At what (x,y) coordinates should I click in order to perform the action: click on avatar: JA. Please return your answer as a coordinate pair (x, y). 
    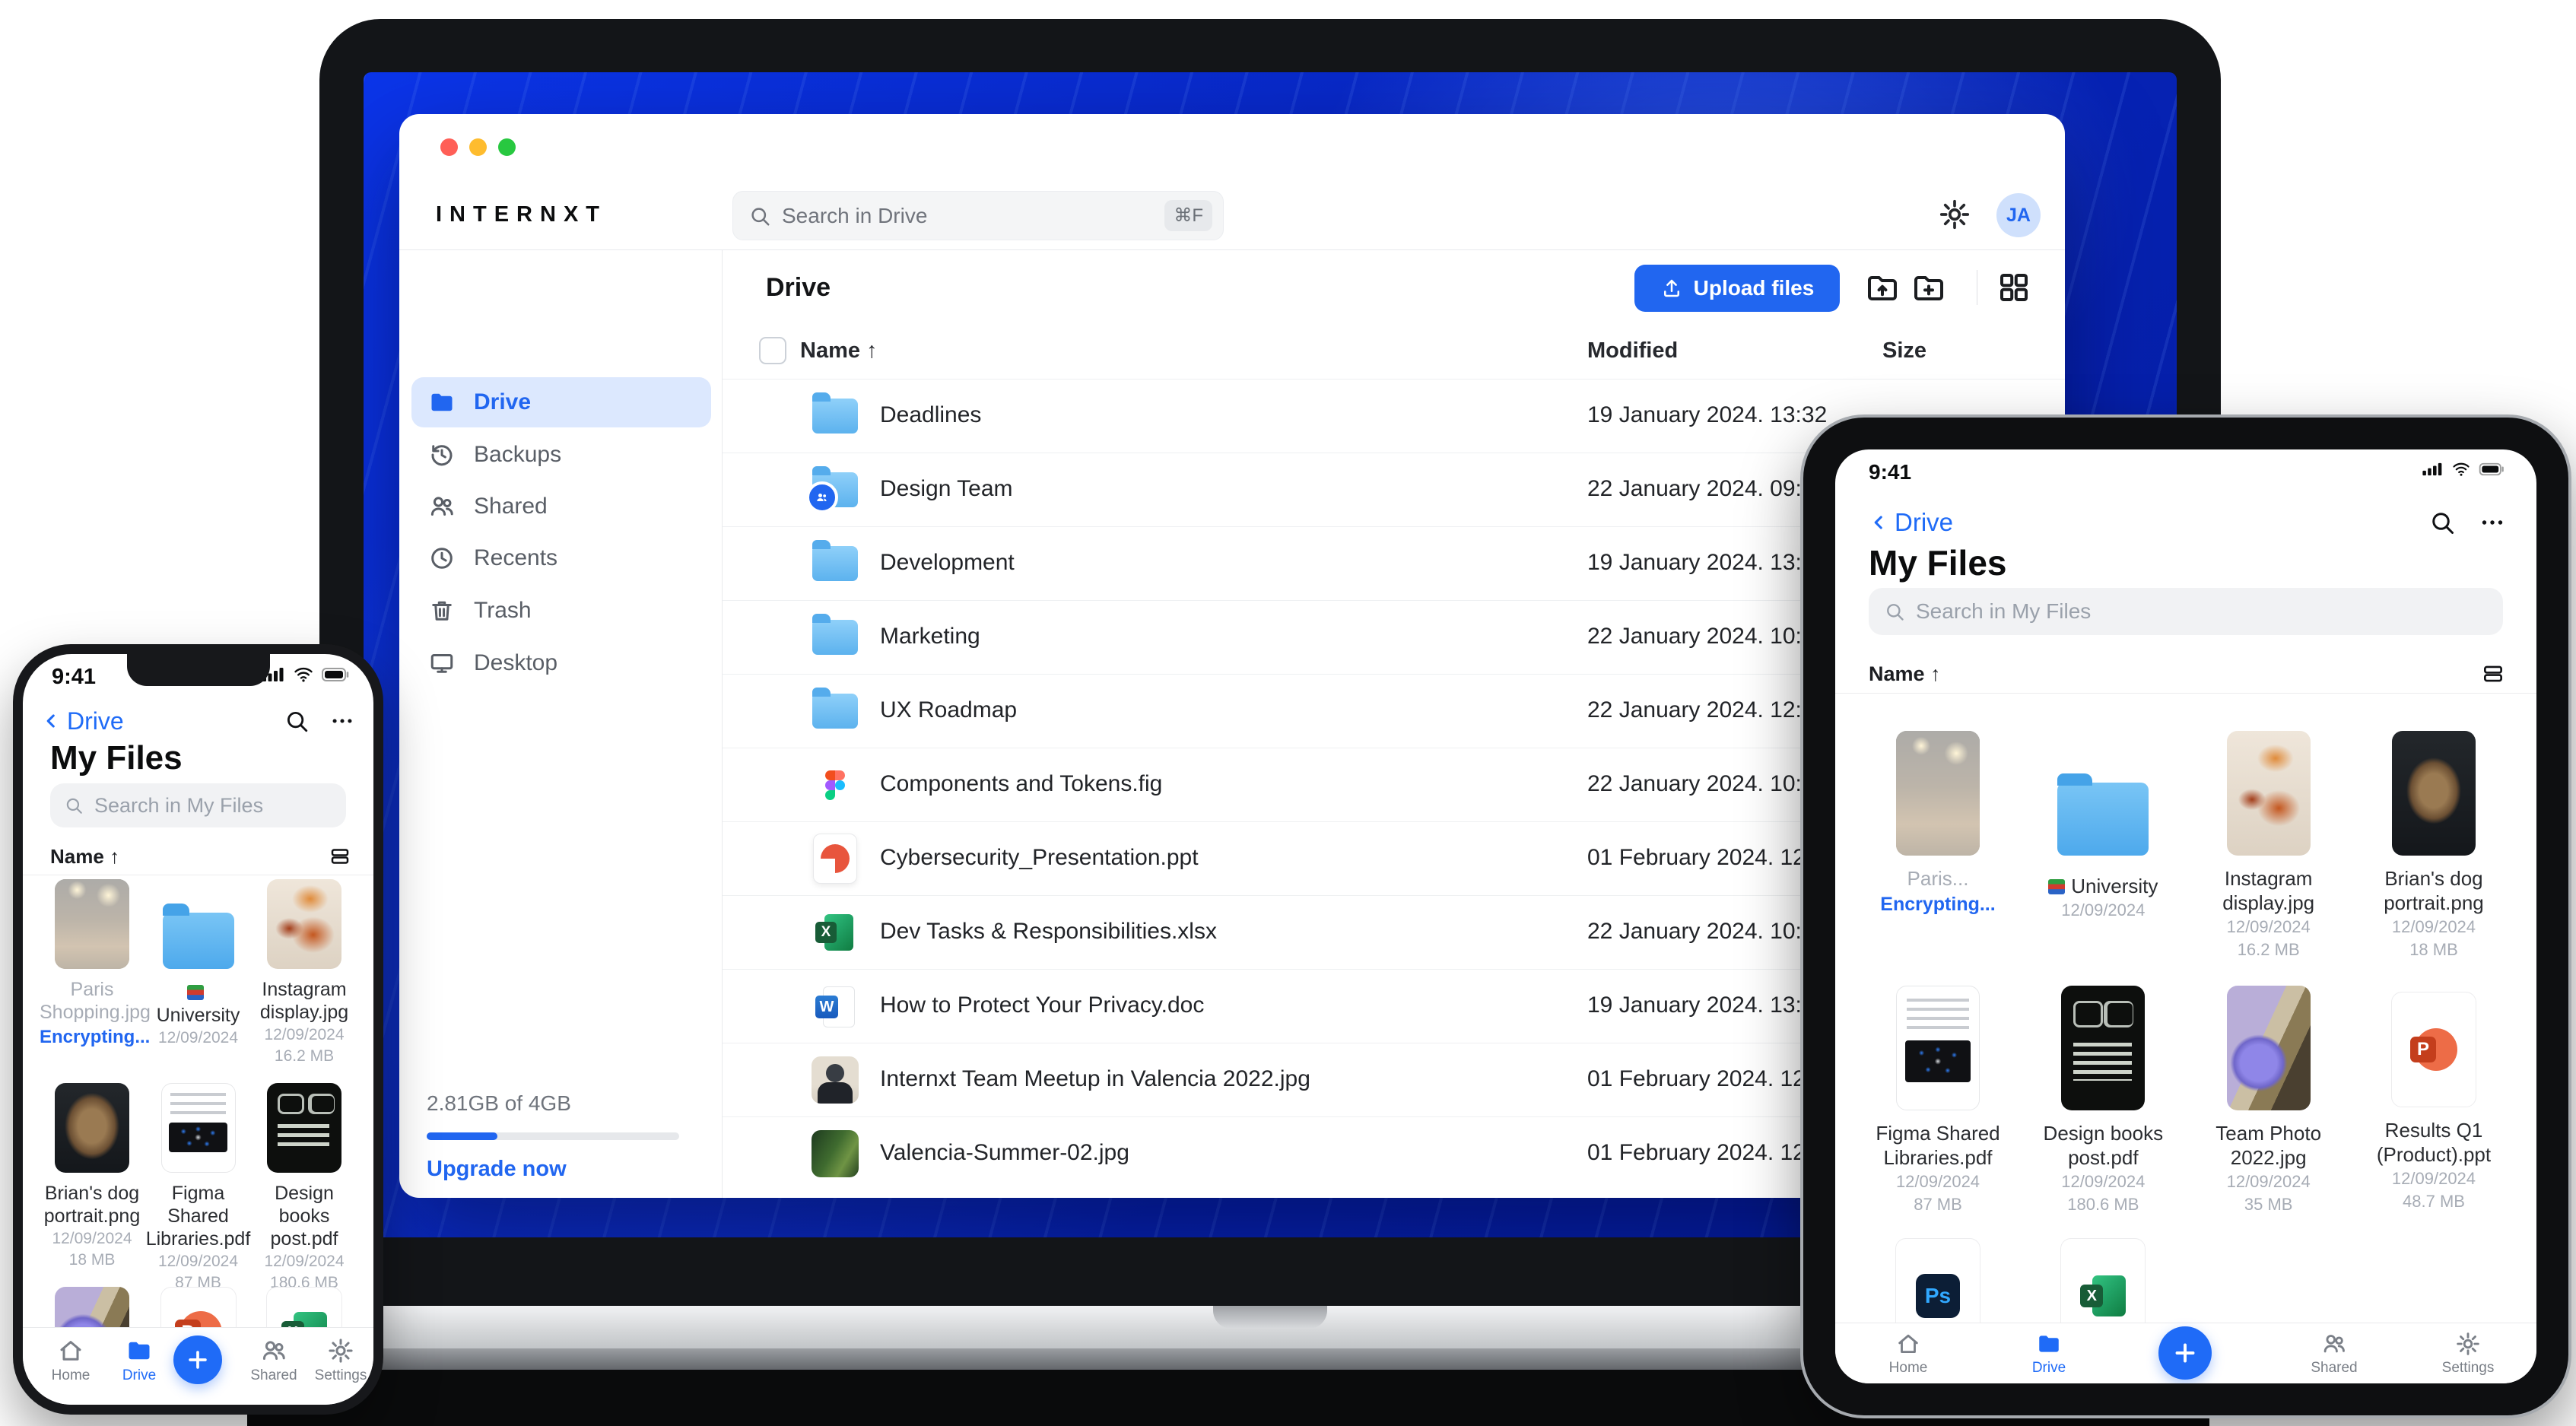
    Looking at the image, I should click on (2018, 215).